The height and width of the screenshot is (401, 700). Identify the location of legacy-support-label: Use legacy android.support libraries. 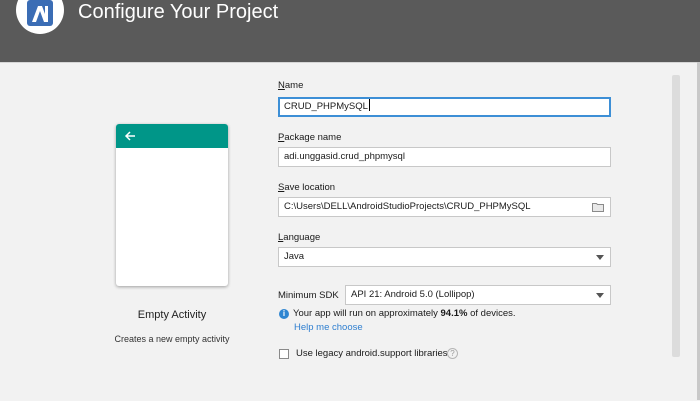
(372, 353).